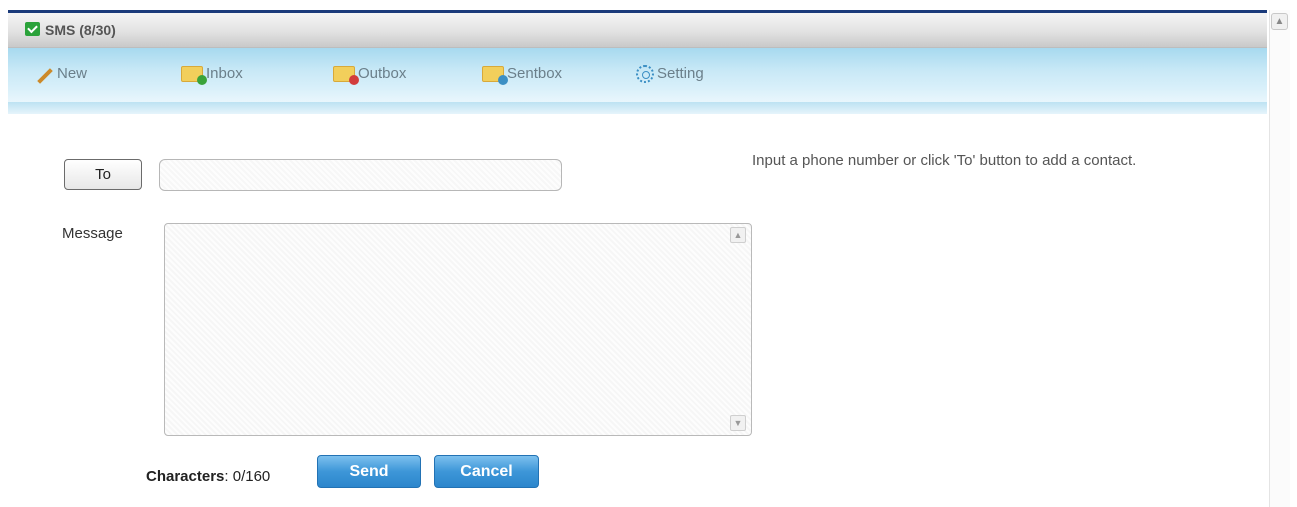  I want to click on nav-new-label: New, so click(72, 73).